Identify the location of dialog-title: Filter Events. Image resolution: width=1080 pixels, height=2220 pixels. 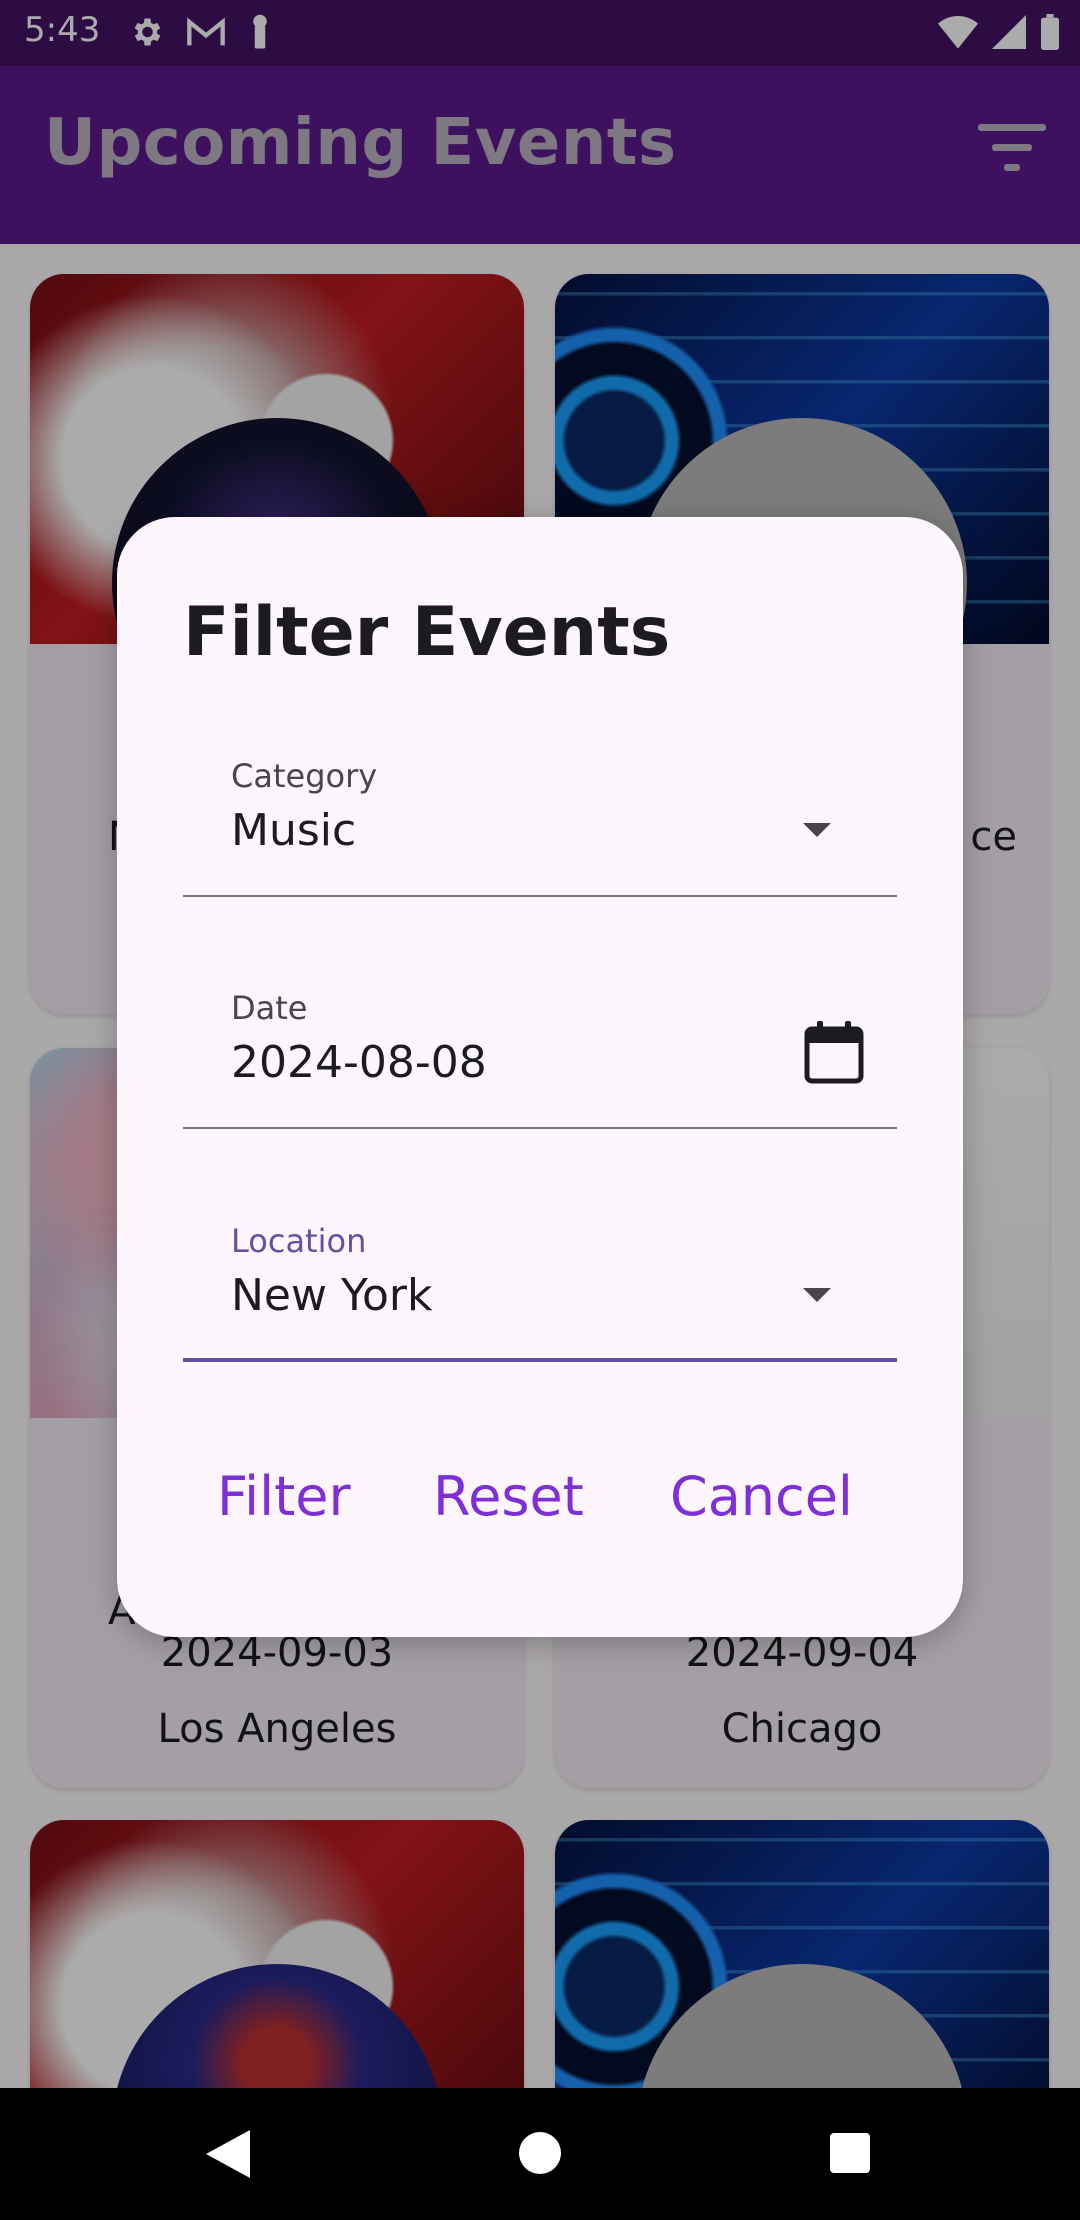
(427, 632).